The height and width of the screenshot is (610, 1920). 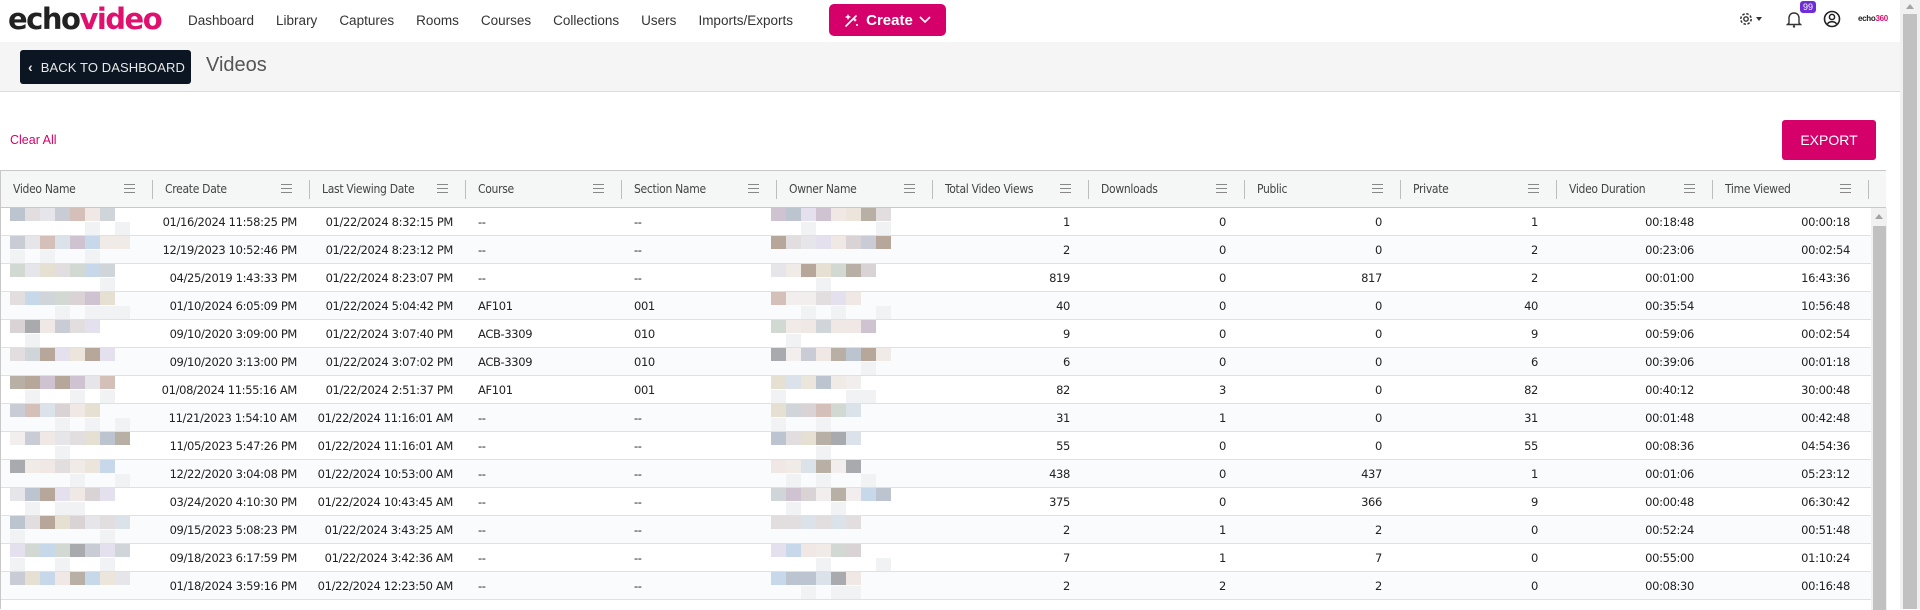 I want to click on cell-video-duration: 00:01:00, so click(x=1669, y=277).